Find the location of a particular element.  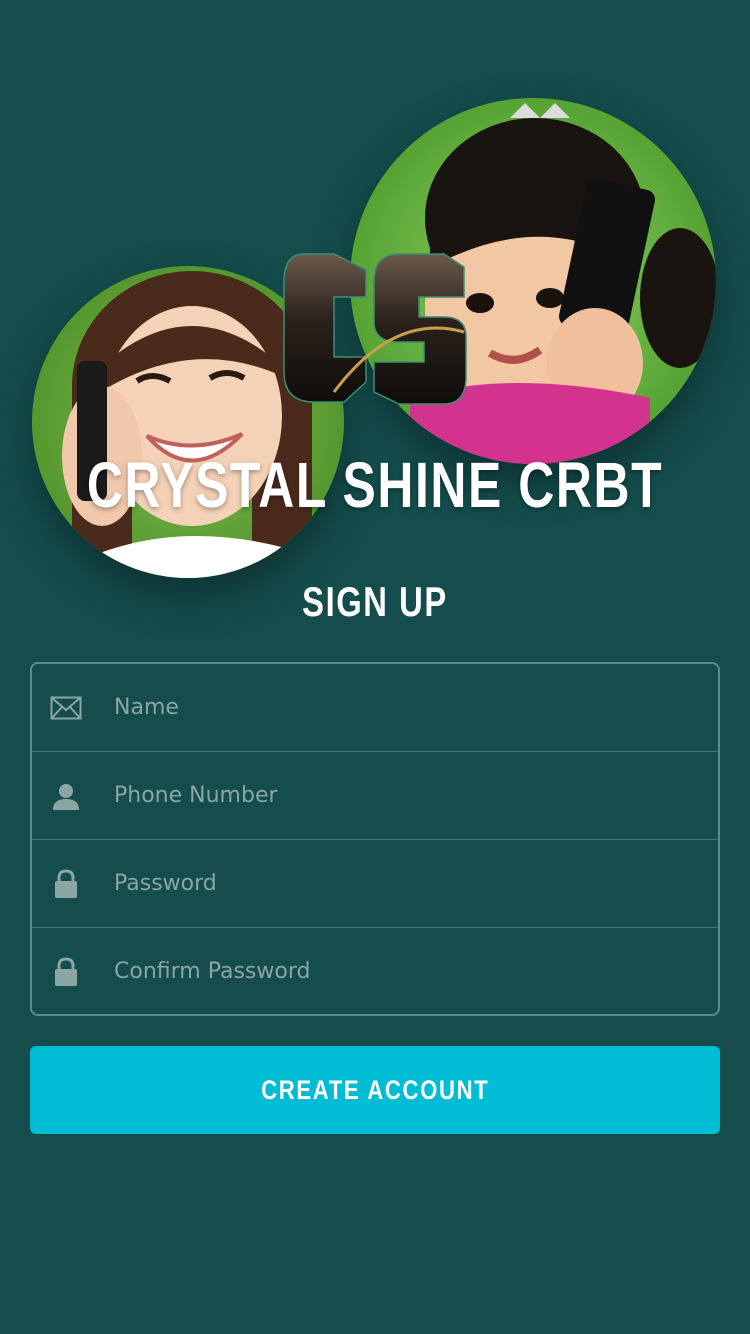

page-title: SIGN UP is located at coordinates (375, 601).